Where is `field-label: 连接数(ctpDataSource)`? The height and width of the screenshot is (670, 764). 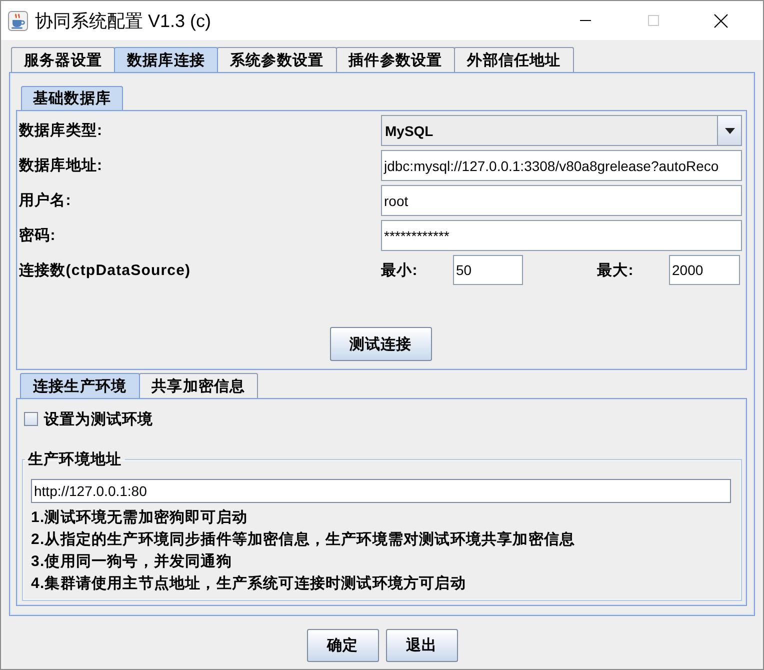
field-label: 连接数(ctpDataSource) is located at coordinates (105, 270).